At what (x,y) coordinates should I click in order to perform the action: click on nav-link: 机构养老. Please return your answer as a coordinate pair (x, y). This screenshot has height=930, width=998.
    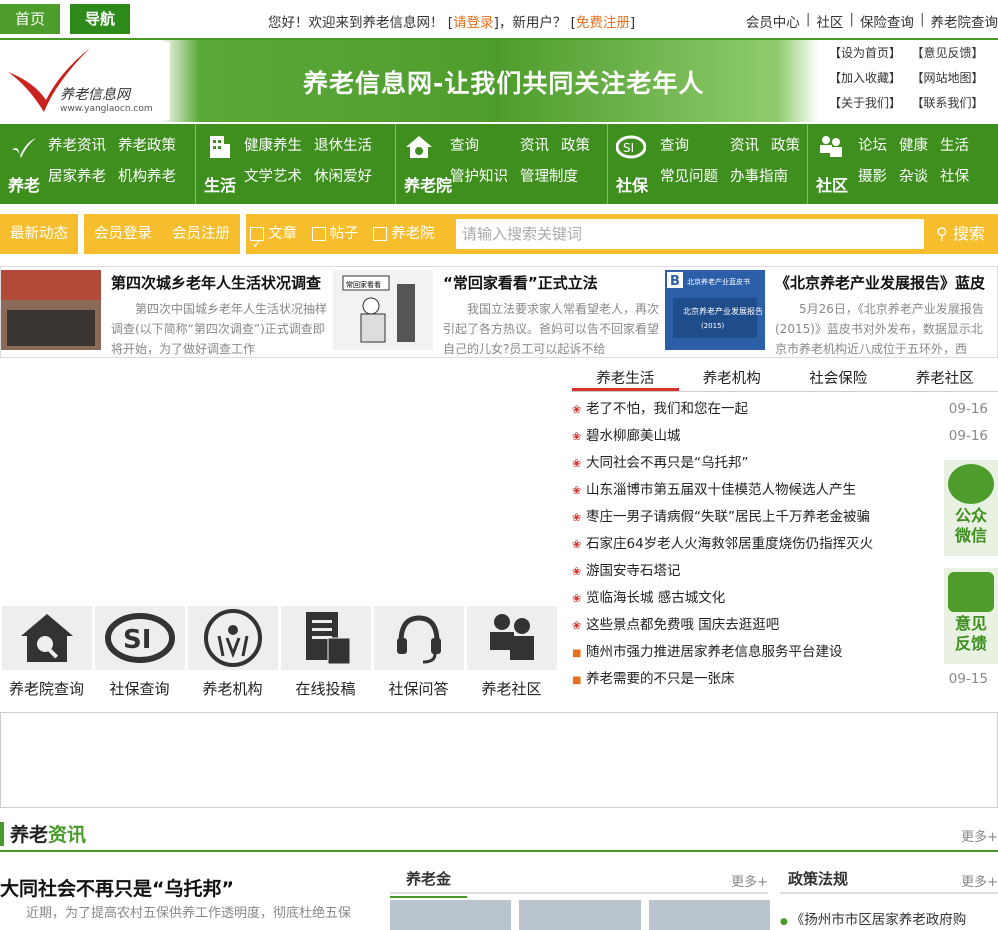
    Looking at the image, I should click on (147, 175).